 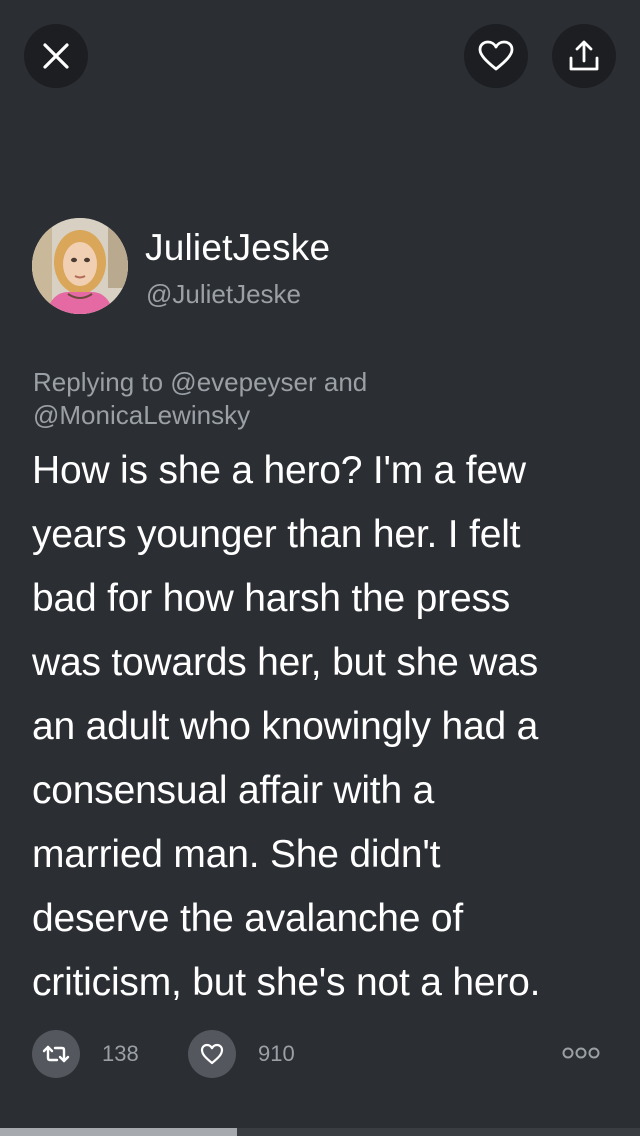 I want to click on retweet-icon, so click(x=56, y=1054).